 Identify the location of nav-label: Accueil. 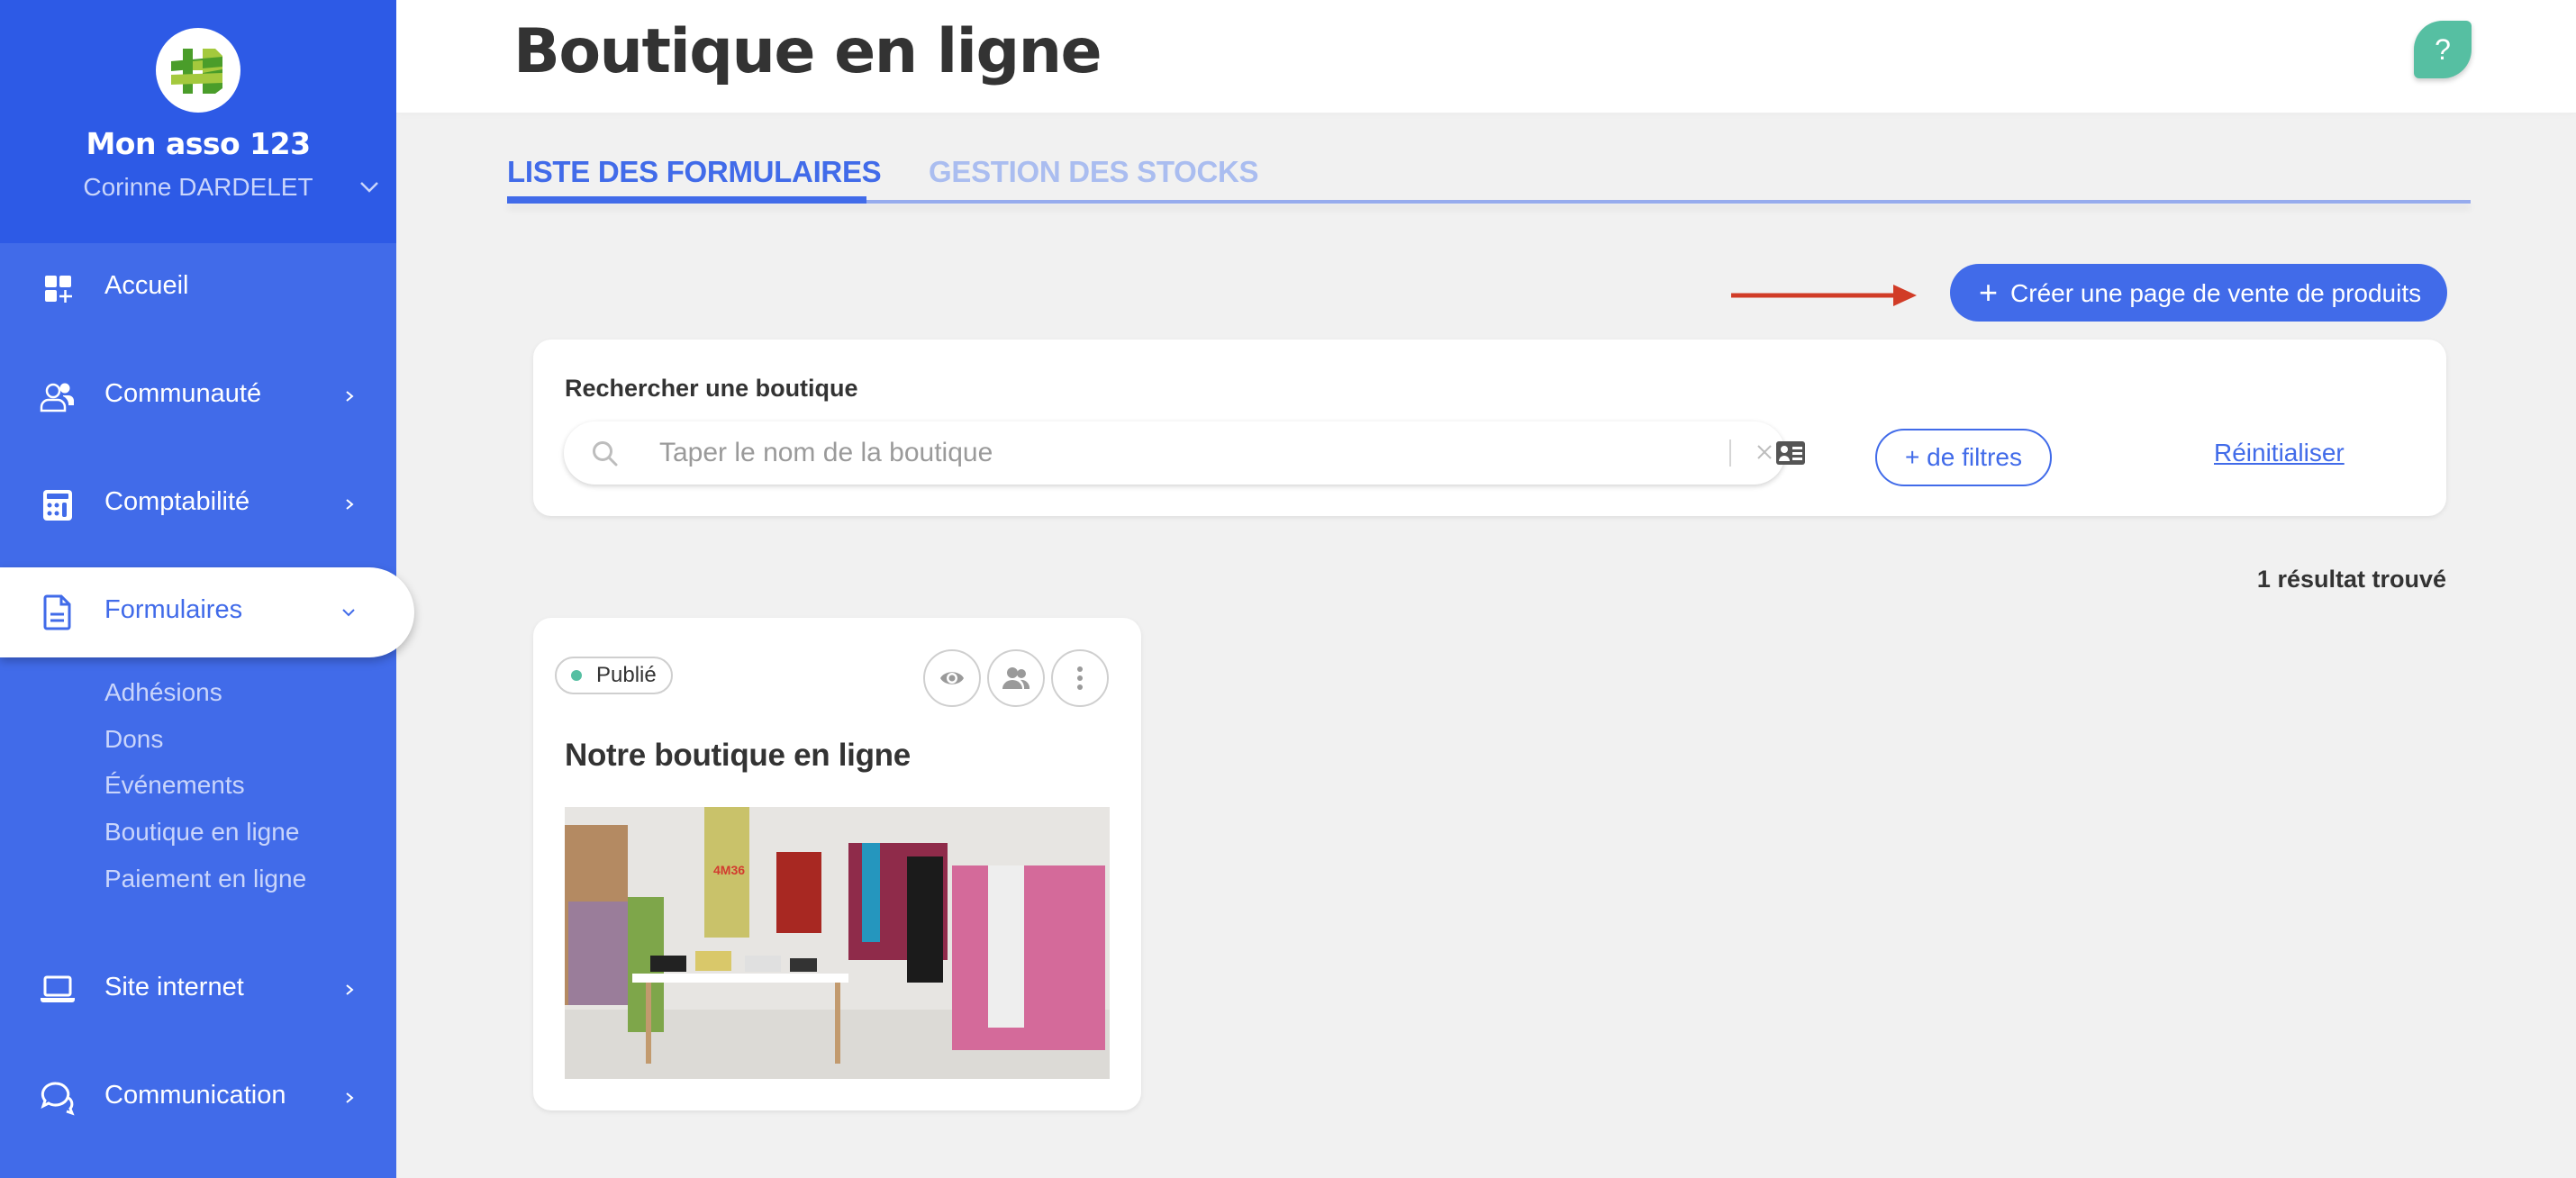
(146, 286).